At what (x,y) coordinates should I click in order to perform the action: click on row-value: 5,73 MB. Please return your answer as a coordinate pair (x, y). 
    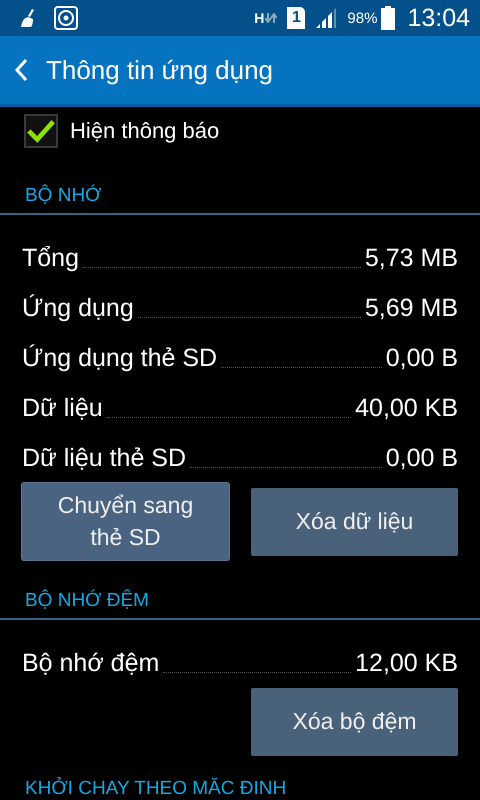
    Looking at the image, I should click on (411, 258).